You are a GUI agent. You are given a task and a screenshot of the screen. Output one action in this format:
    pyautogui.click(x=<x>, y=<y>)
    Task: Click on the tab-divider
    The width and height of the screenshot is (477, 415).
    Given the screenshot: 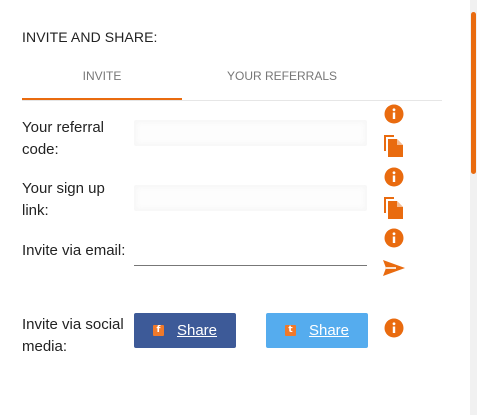 What is the action you would take?
    pyautogui.click(x=232, y=100)
    